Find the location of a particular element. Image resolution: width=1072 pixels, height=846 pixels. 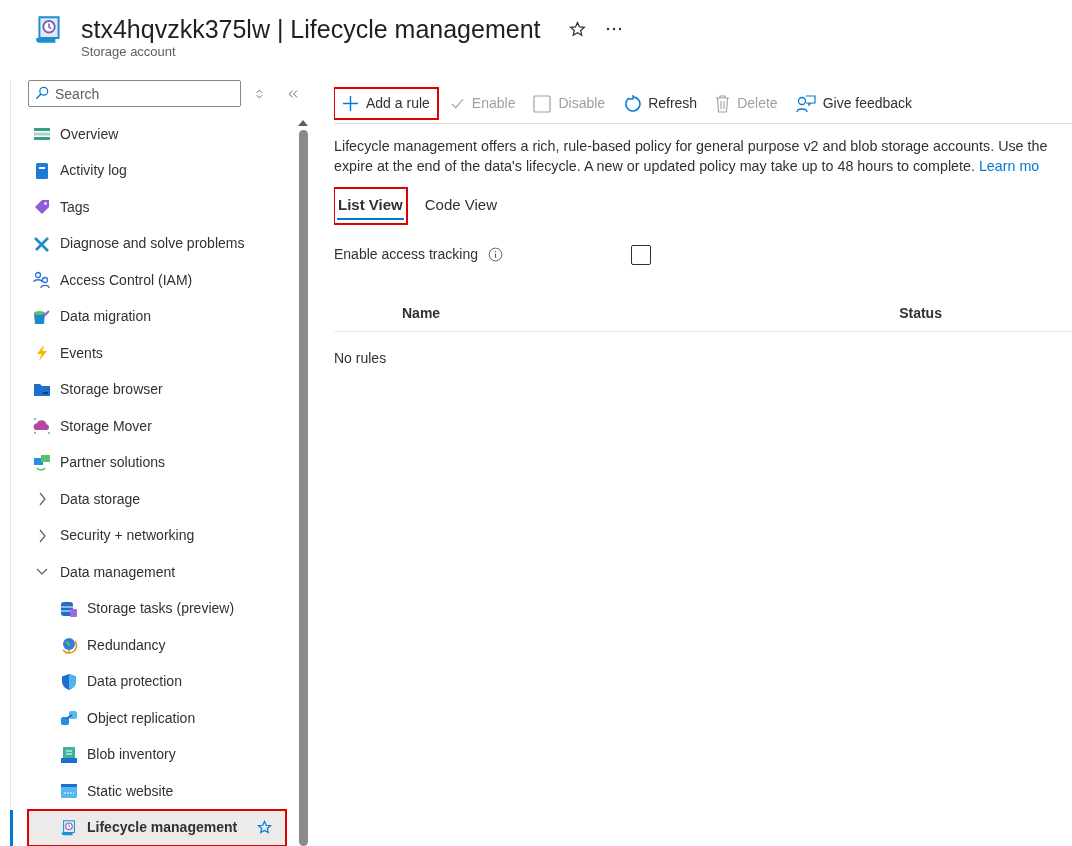

tools-icon is located at coordinates (42, 243).